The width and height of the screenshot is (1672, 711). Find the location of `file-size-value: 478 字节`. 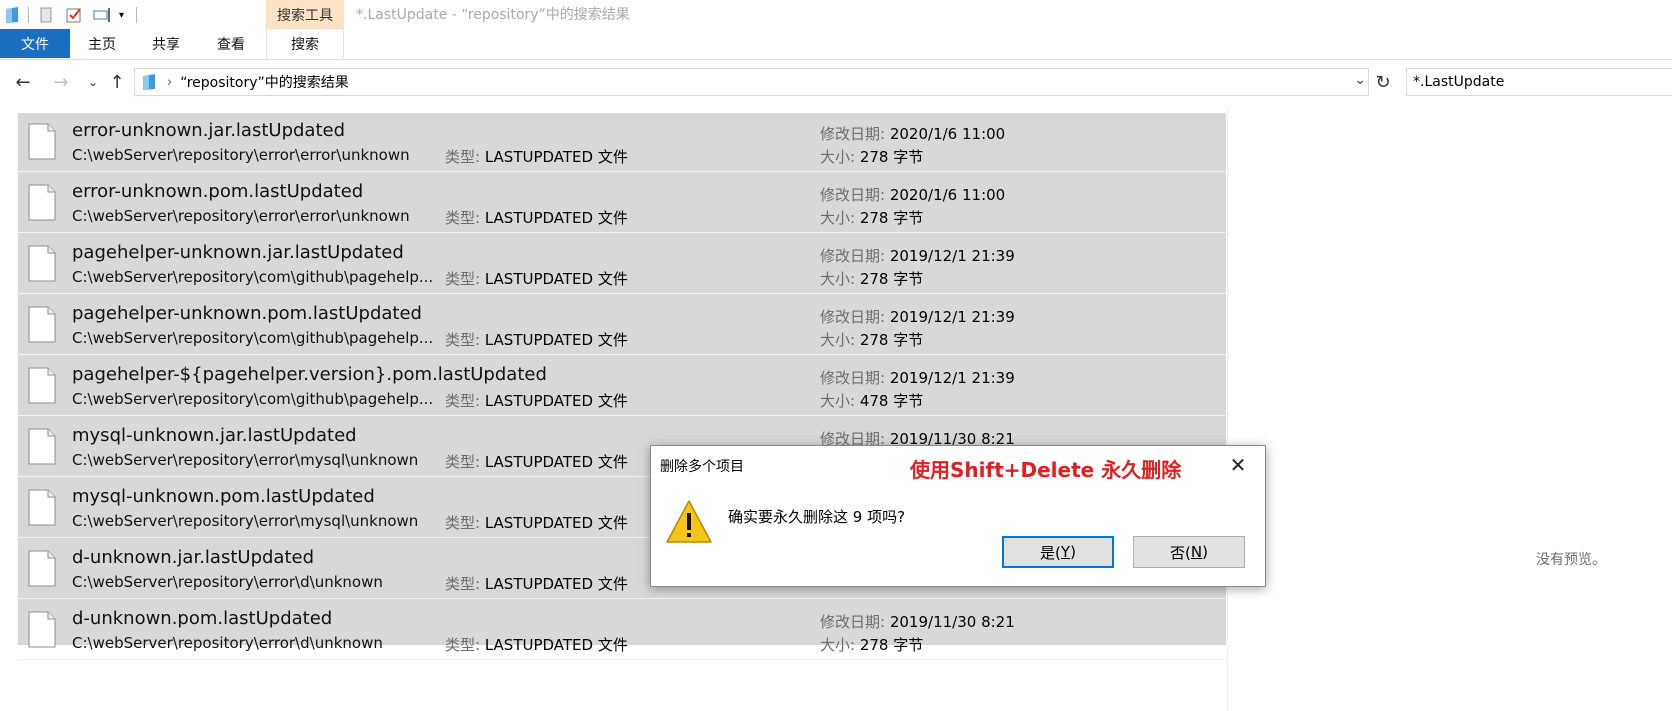

file-size-value: 478 字节 is located at coordinates (891, 401).